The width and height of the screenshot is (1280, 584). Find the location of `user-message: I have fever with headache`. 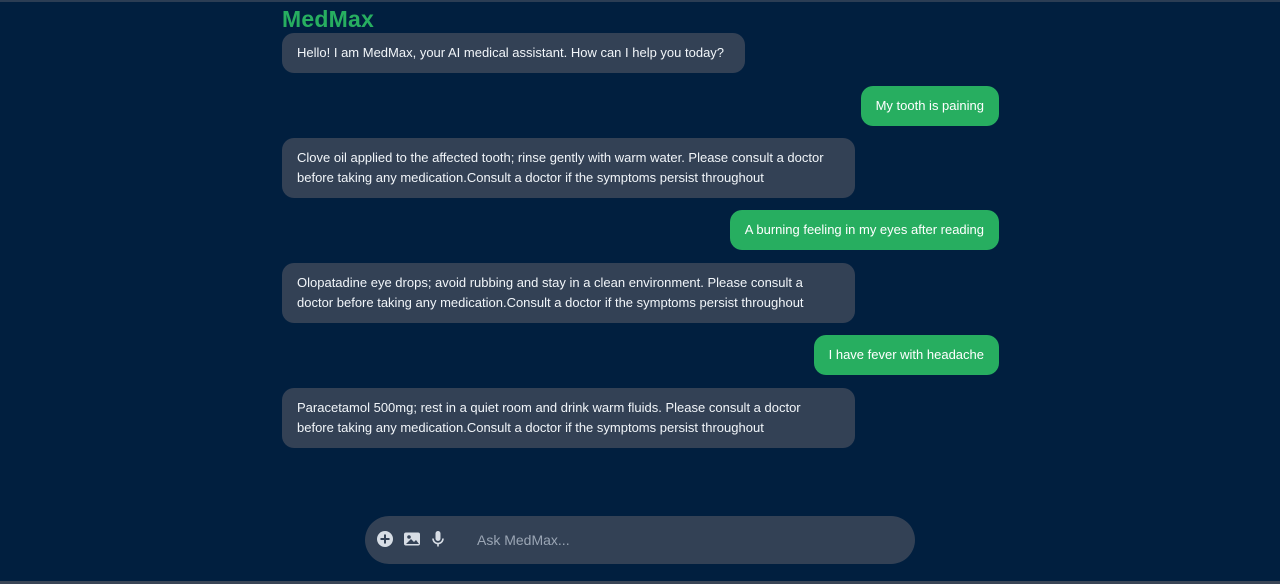

user-message: I have fever with headache is located at coordinates (906, 355).